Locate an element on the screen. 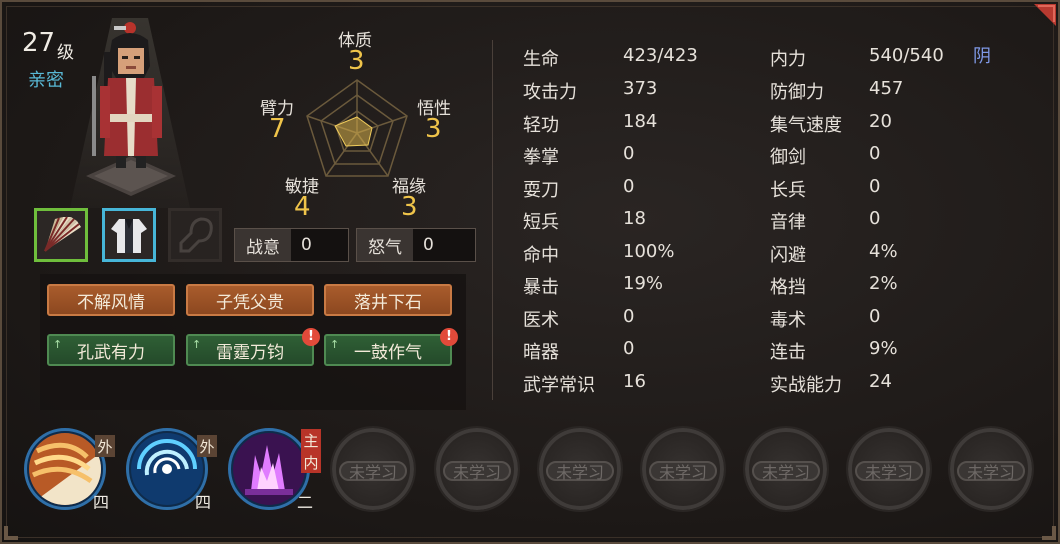 The height and width of the screenshot is (544, 1060). equip-slot-weapon is located at coordinates (61, 235).